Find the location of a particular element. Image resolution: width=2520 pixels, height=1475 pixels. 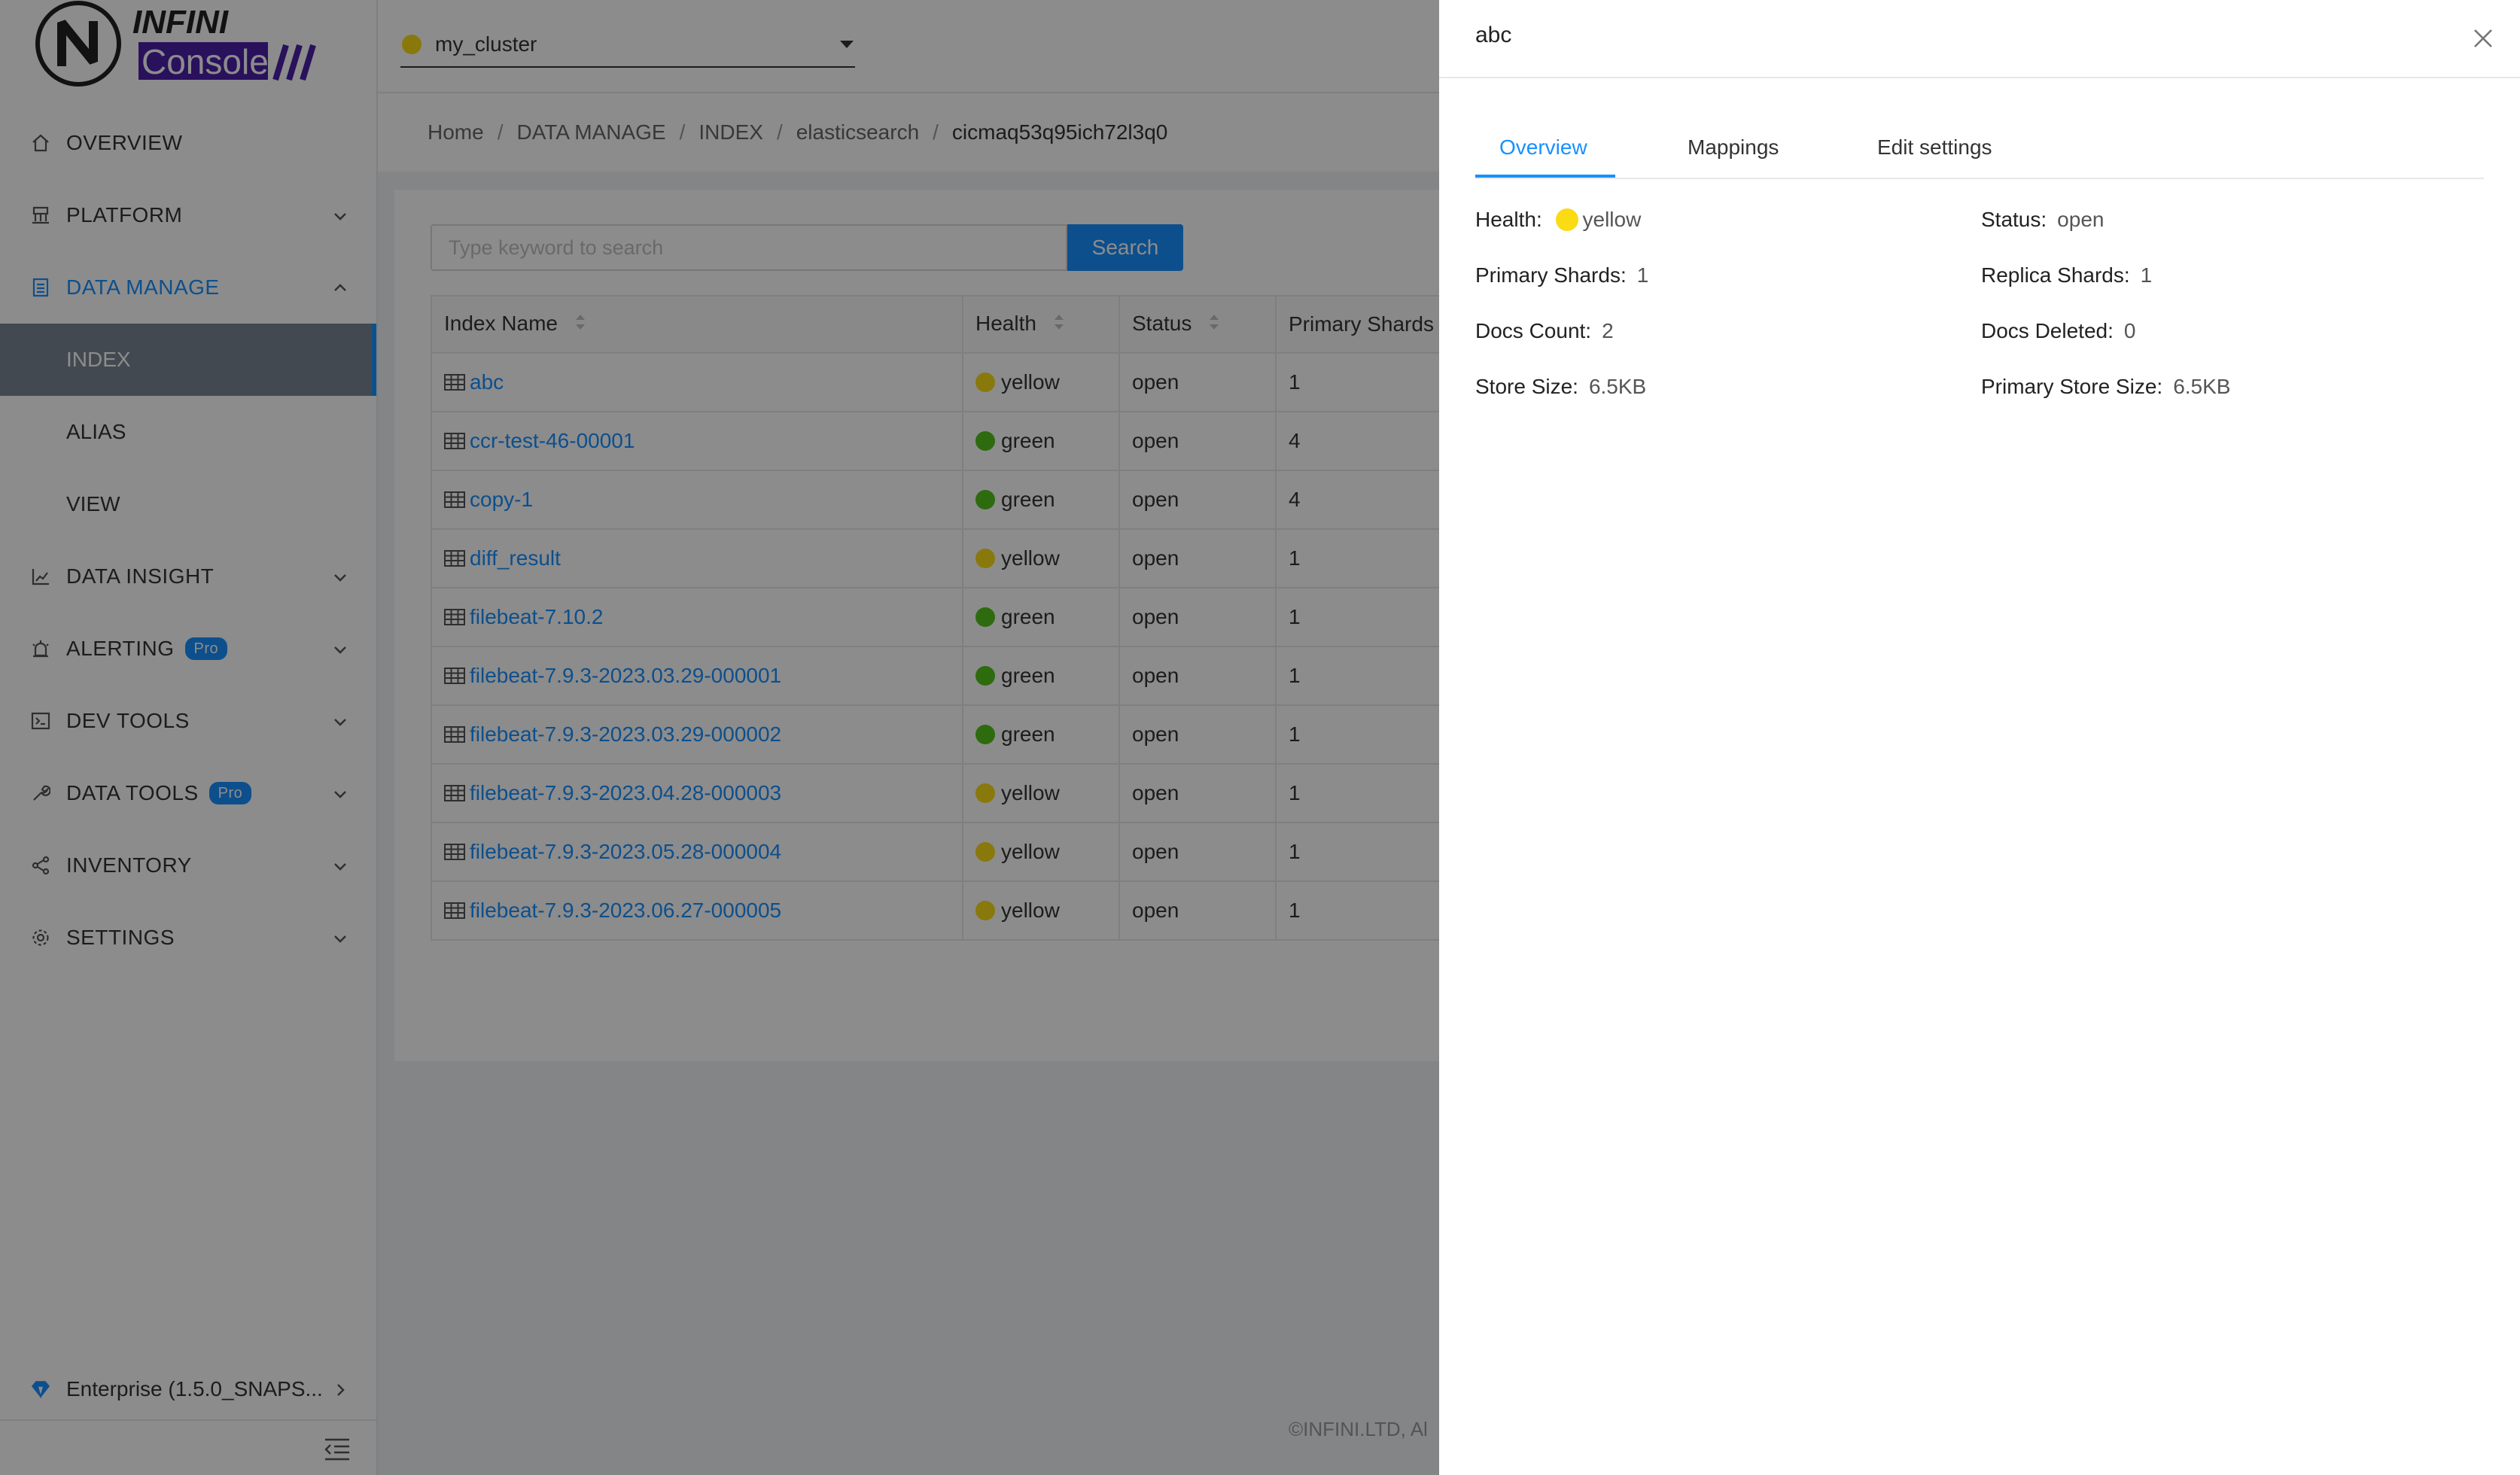

tab-ink-bar is located at coordinates (1545, 176).